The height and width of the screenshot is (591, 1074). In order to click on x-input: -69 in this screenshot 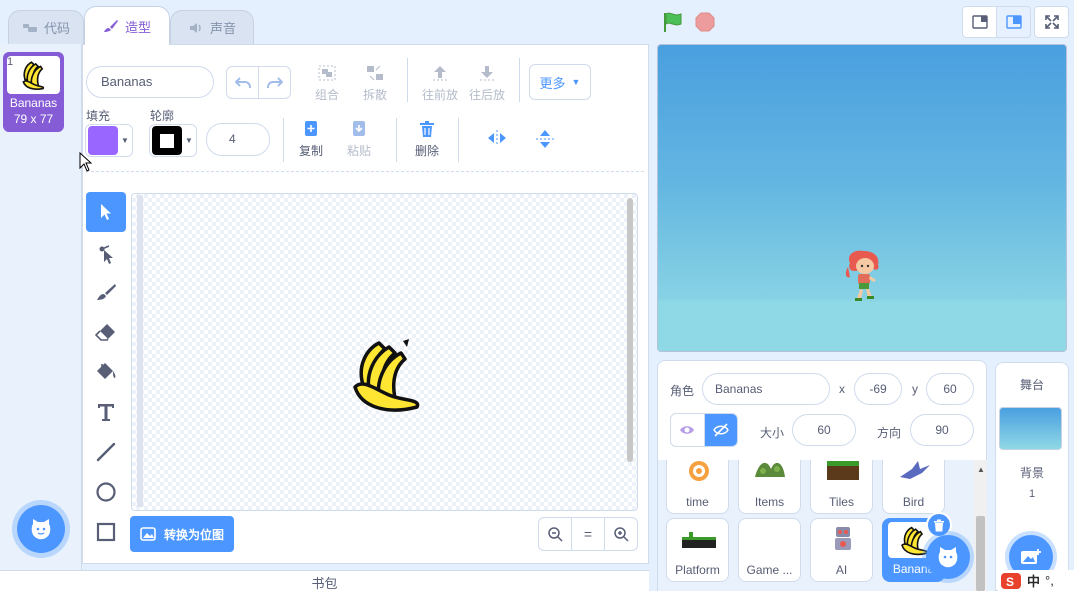, I will do `click(878, 389)`.